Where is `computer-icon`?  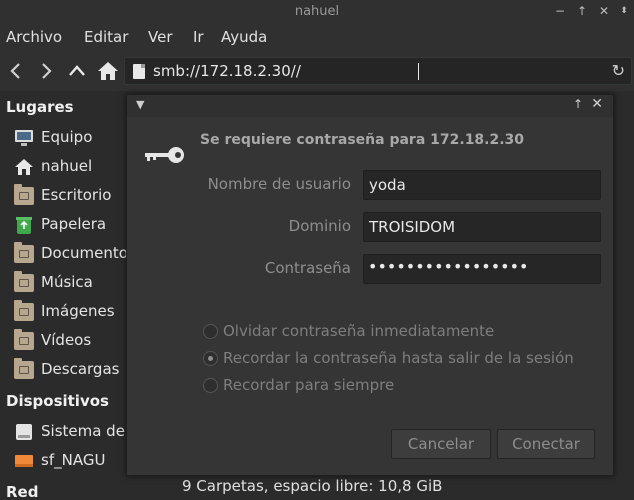
computer-icon is located at coordinates (24, 138).